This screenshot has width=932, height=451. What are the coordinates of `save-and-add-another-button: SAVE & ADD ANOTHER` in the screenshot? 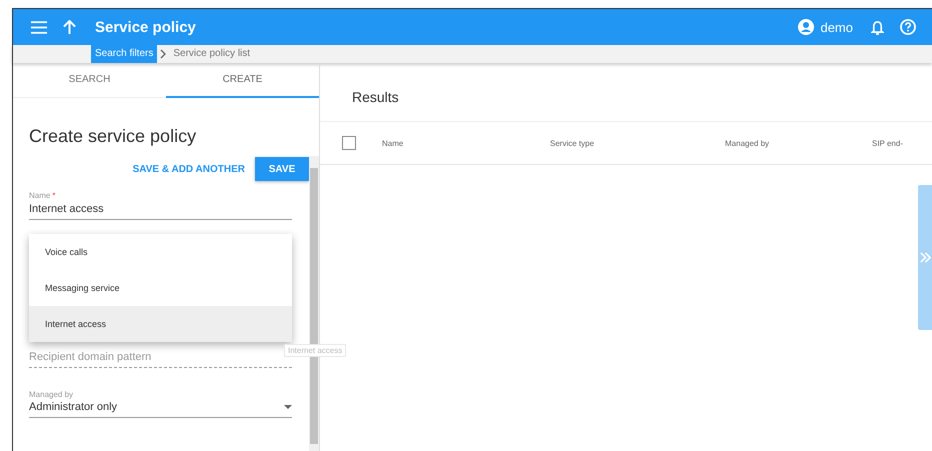 It's located at (188, 169).